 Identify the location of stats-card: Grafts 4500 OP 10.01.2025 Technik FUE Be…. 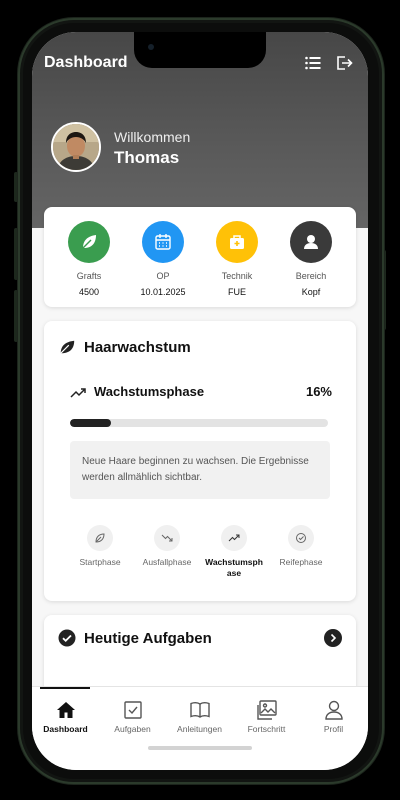
(200, 257).